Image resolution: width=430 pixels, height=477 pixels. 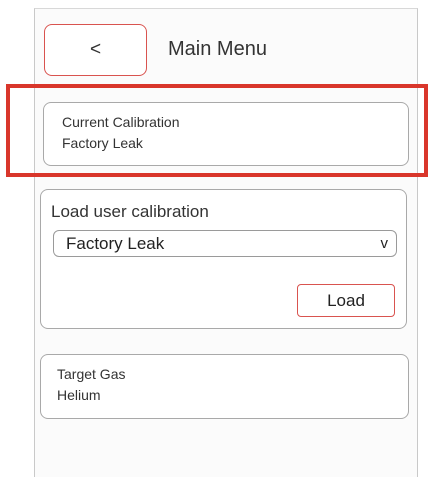 I want to click on current-calibration-value: Factory Leak, so click(x=102, y=143).